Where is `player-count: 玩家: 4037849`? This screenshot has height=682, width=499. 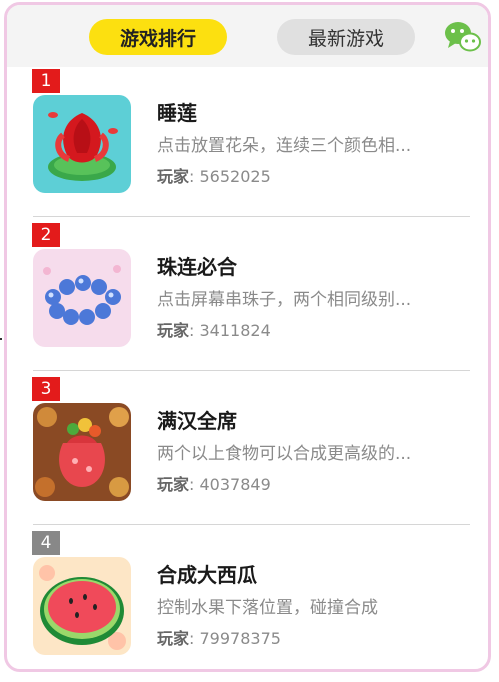
player-count: 玩家: 4037849 is located at coordinates (214, 483).